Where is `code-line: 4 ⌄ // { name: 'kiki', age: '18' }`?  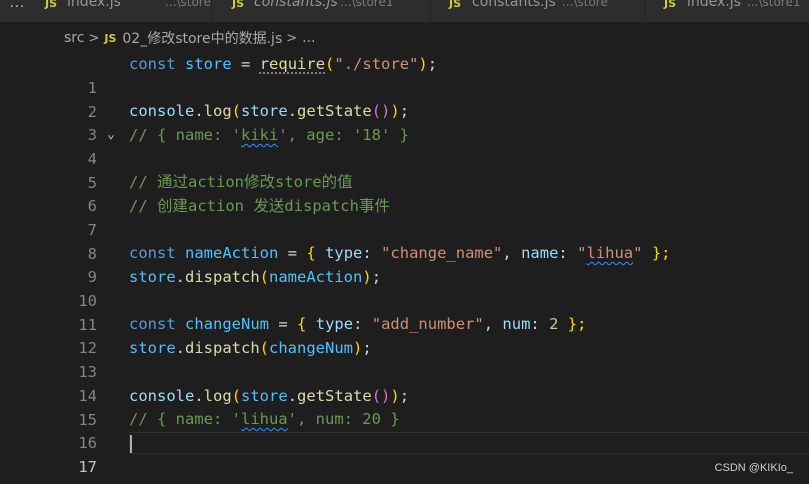
code-line: 4 ⌄ // { name: 'kiki', age: '18' } is located at coordinates (404, 145).